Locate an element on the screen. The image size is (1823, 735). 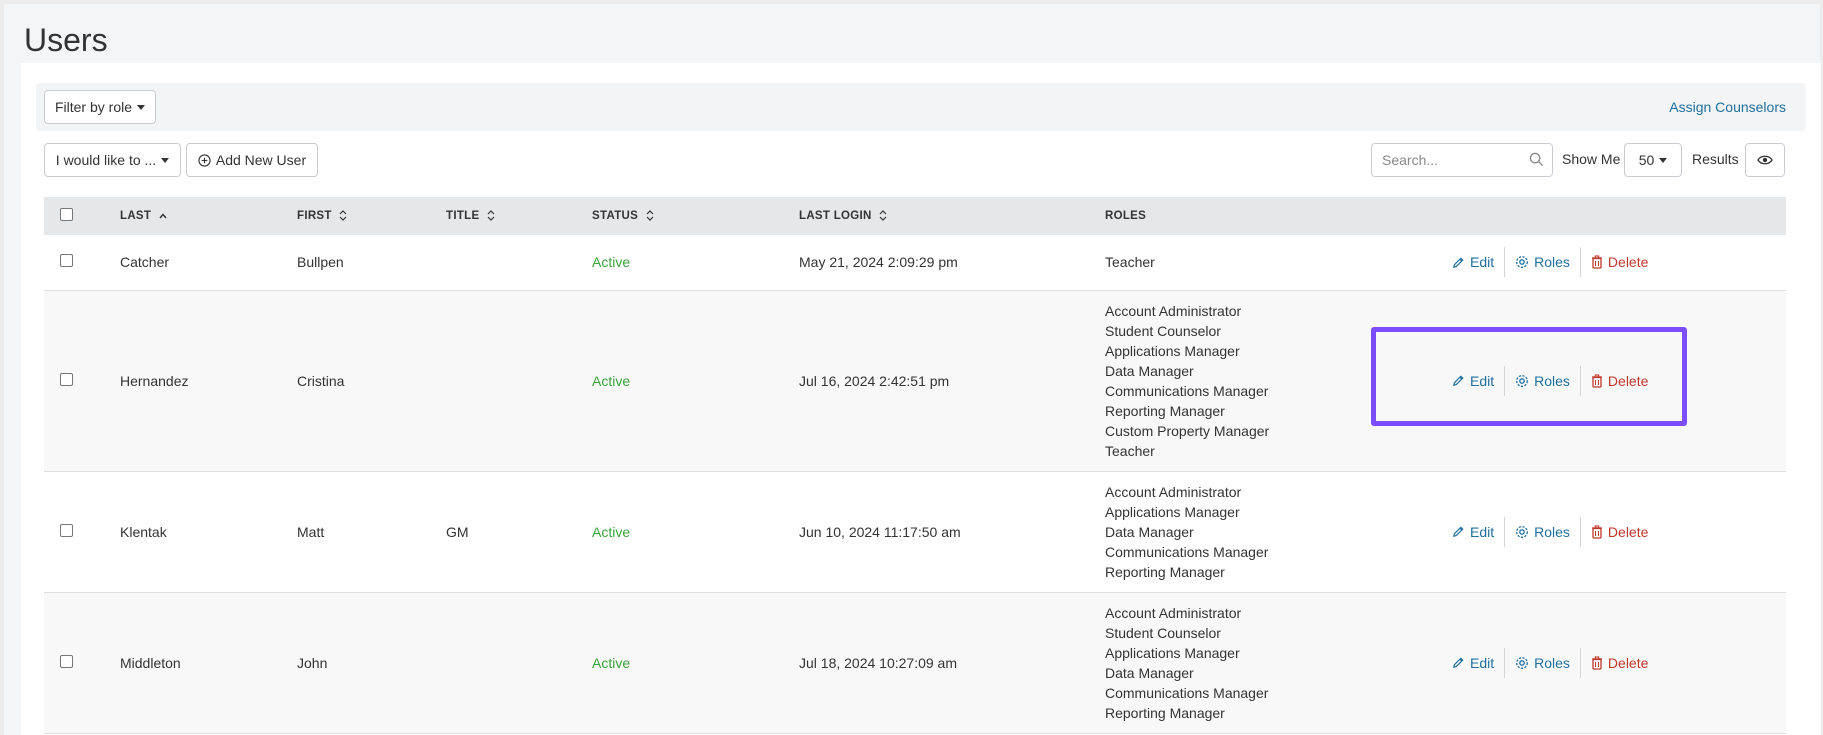
cell-first: John is located at coordinates (312, 662).